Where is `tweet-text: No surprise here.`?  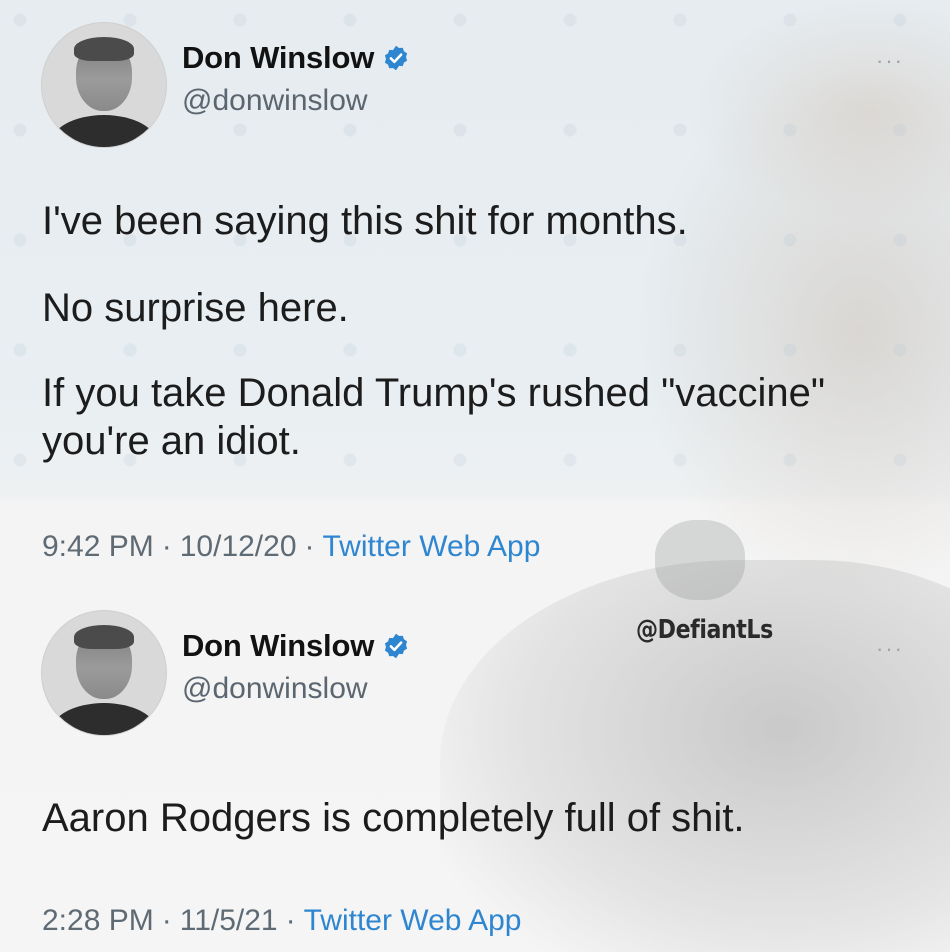 tweet-text: No surprise here. is located at coordinates (195, 308).